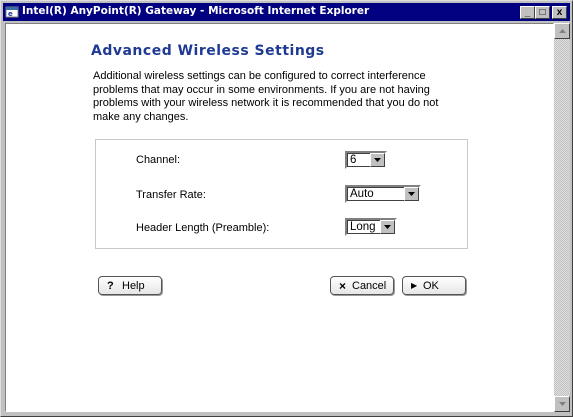  I want to click on ie-app-icon: e, so click(12, 12).